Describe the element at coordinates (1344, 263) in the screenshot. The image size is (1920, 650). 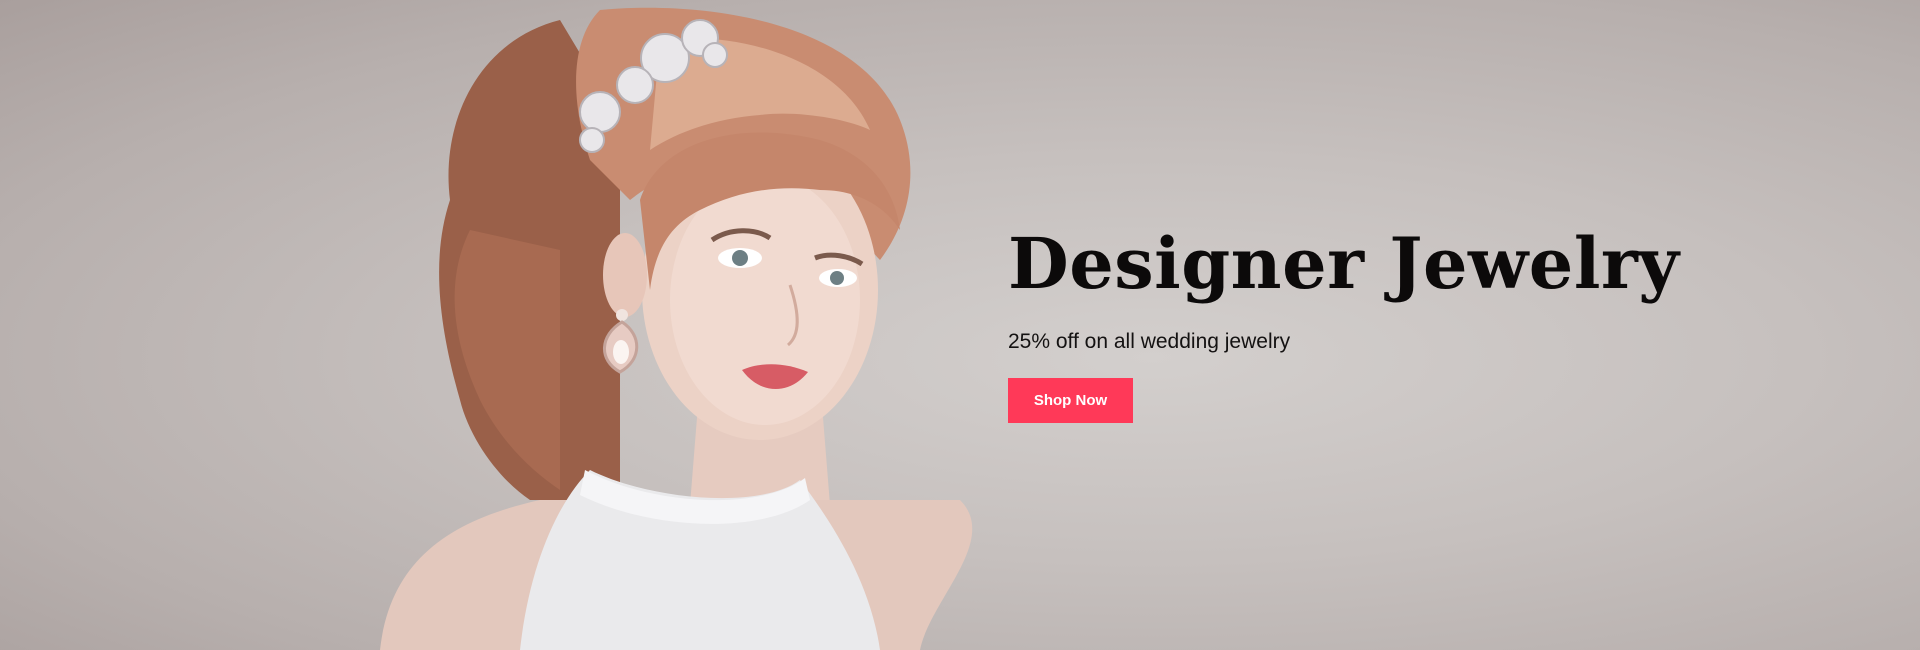
I see `hero-title: Designer Jewelry` at that location.